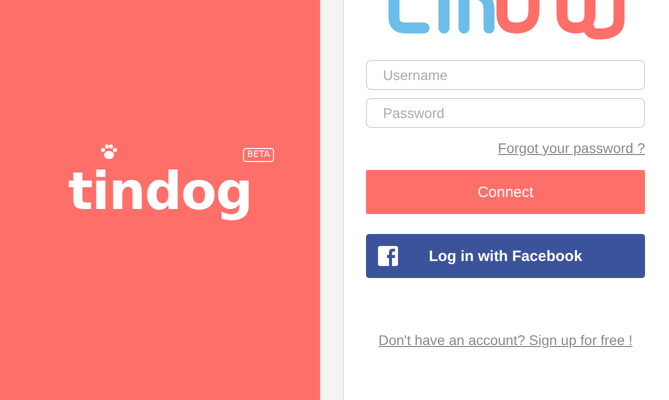  What do you see at coordinates (388, 256) in the screenshot?
I see `facebook-icon` at bounding box center [388, 256].